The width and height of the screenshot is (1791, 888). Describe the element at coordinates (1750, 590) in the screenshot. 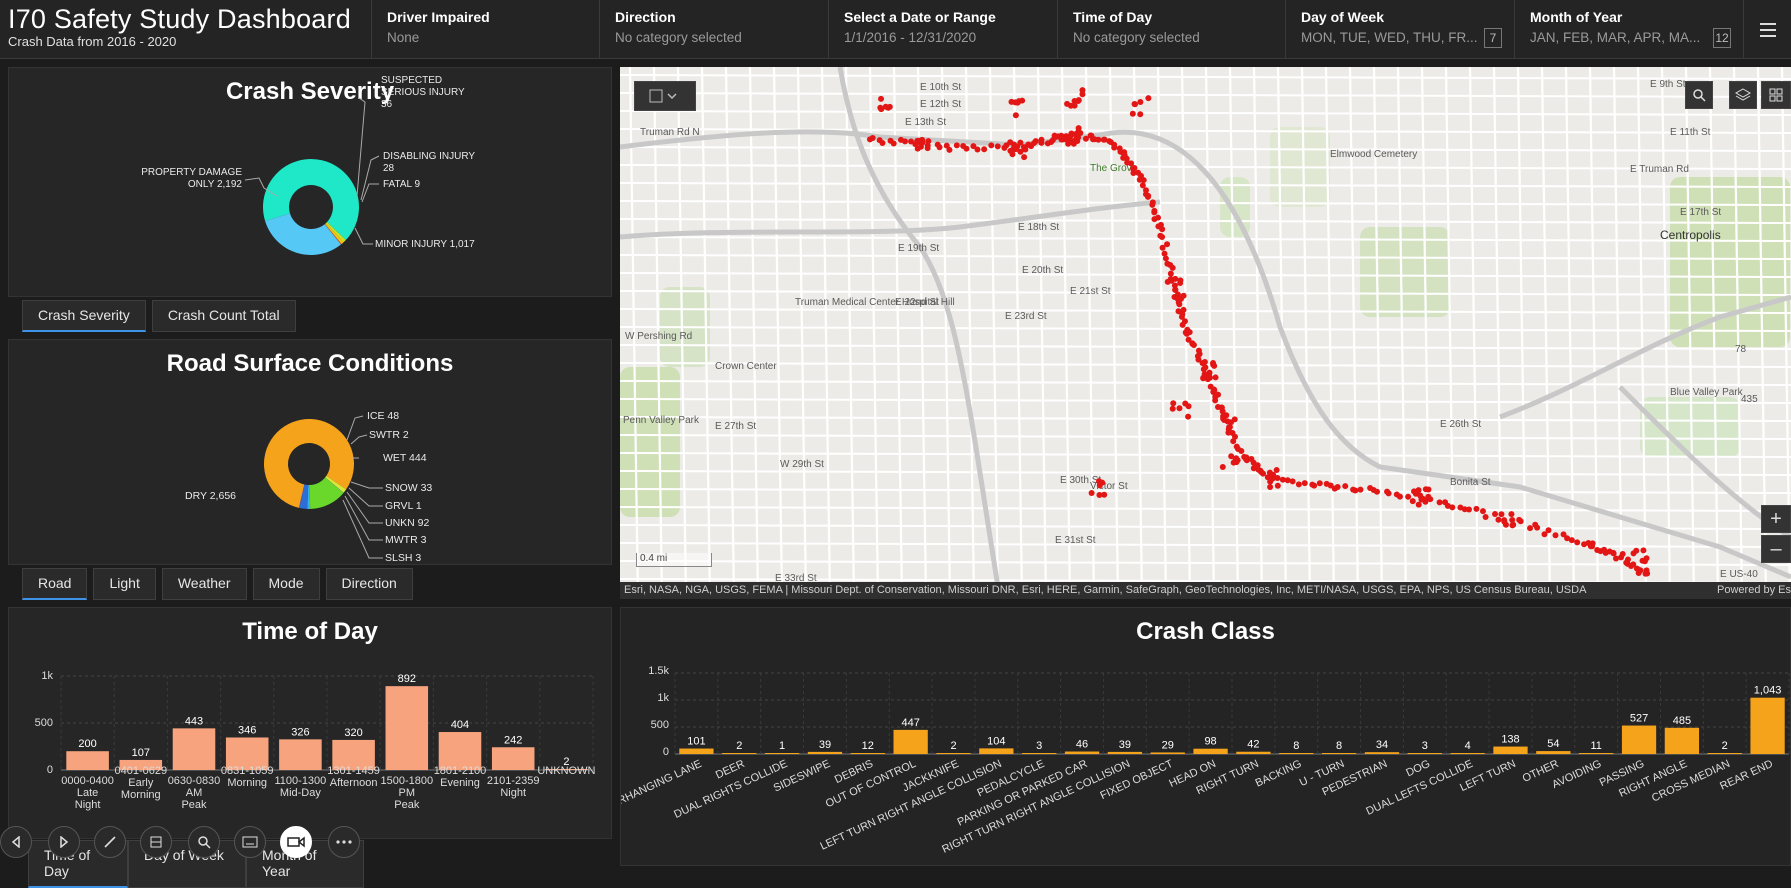

I see `powered-by: Powered by Es` at that location.